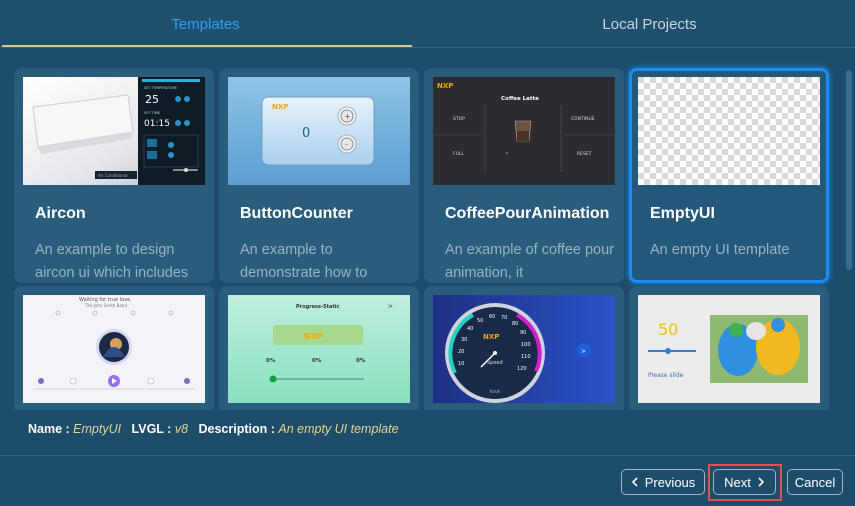  Describe the element at coordinates (306, 133) in the screenshot. I see `svg-text: 0` at that location.